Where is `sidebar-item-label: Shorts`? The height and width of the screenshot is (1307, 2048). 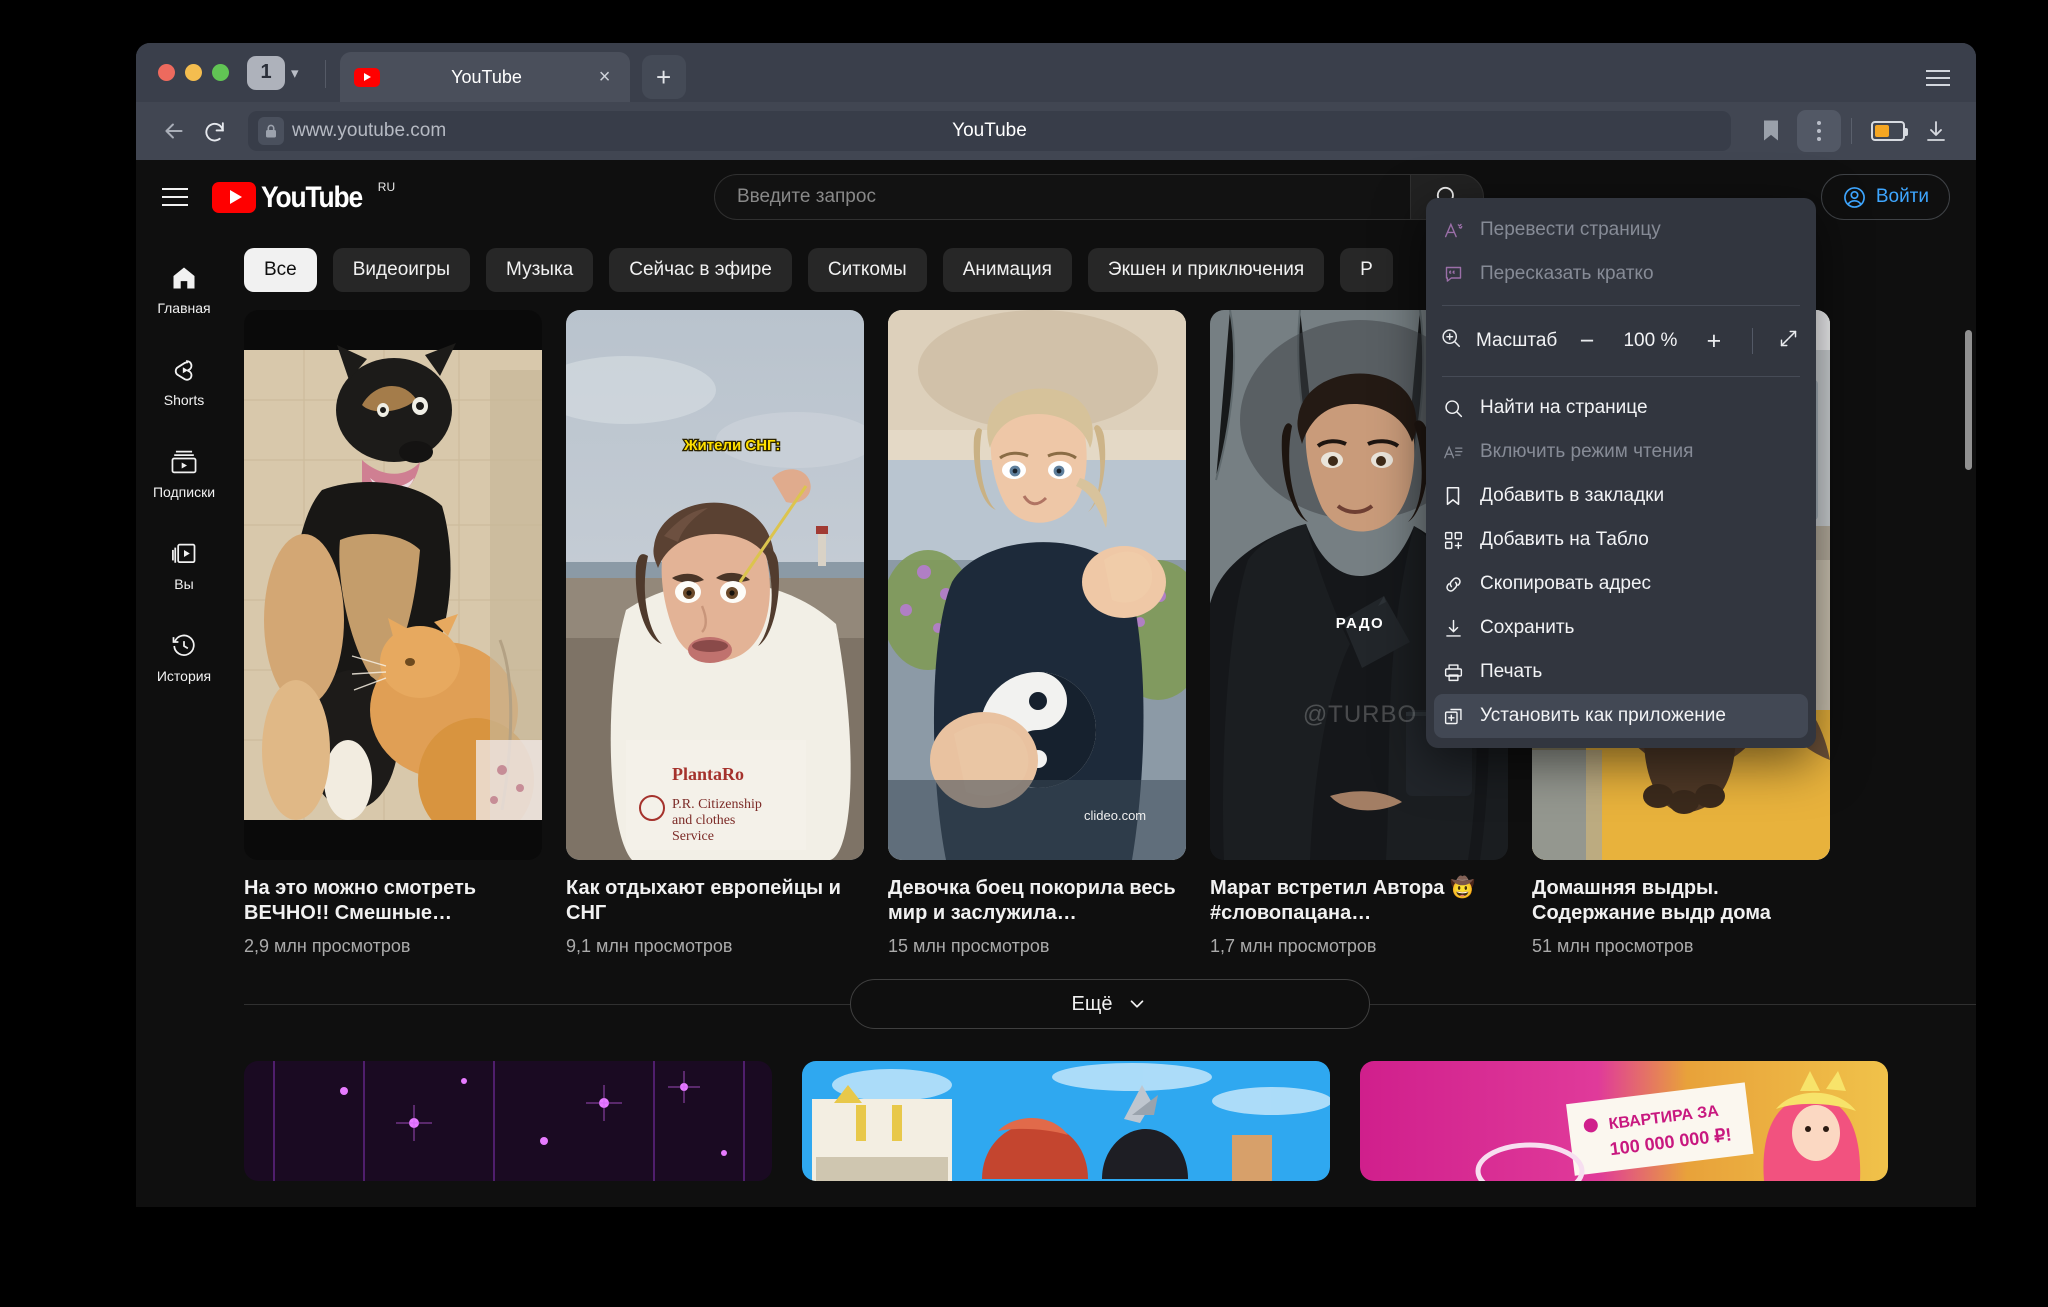
sidebar-item-label: Shorts is located at coordinates (184, 400).